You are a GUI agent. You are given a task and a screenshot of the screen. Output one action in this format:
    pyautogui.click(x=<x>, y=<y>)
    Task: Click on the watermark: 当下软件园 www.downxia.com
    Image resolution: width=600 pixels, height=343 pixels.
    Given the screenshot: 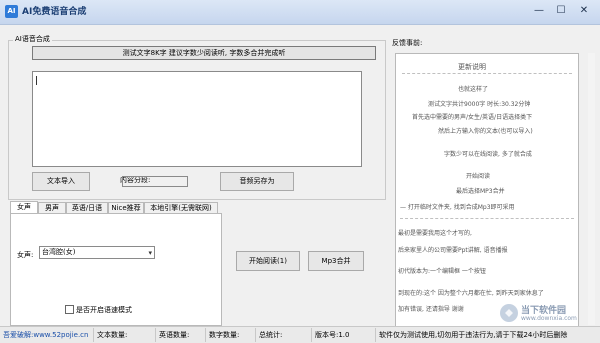 What is the action you would take?
    pyautogui.click(x=545, y=313)
    